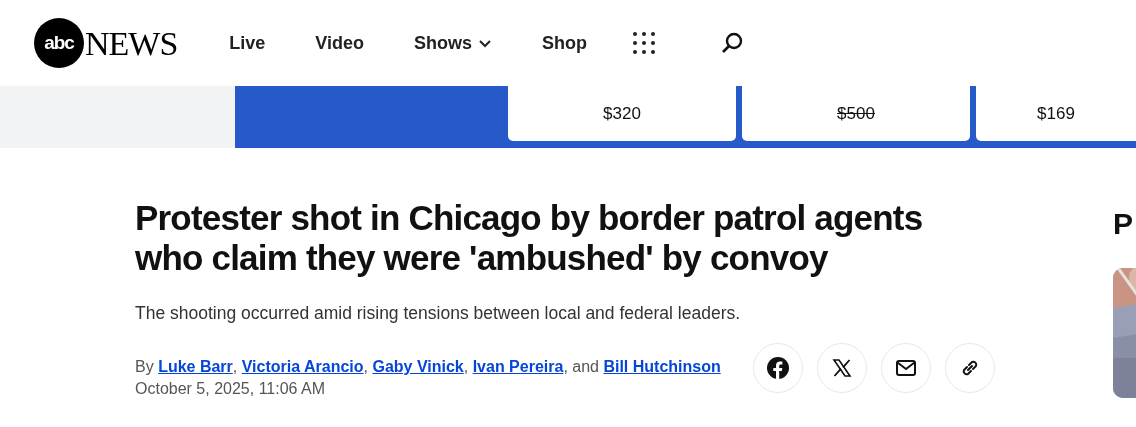 The image size is (1136, 427). What do you see at coordinates (106, 43) in the screenshot?
I see `logo: abc NEWS` at bounding box center [106, 43].